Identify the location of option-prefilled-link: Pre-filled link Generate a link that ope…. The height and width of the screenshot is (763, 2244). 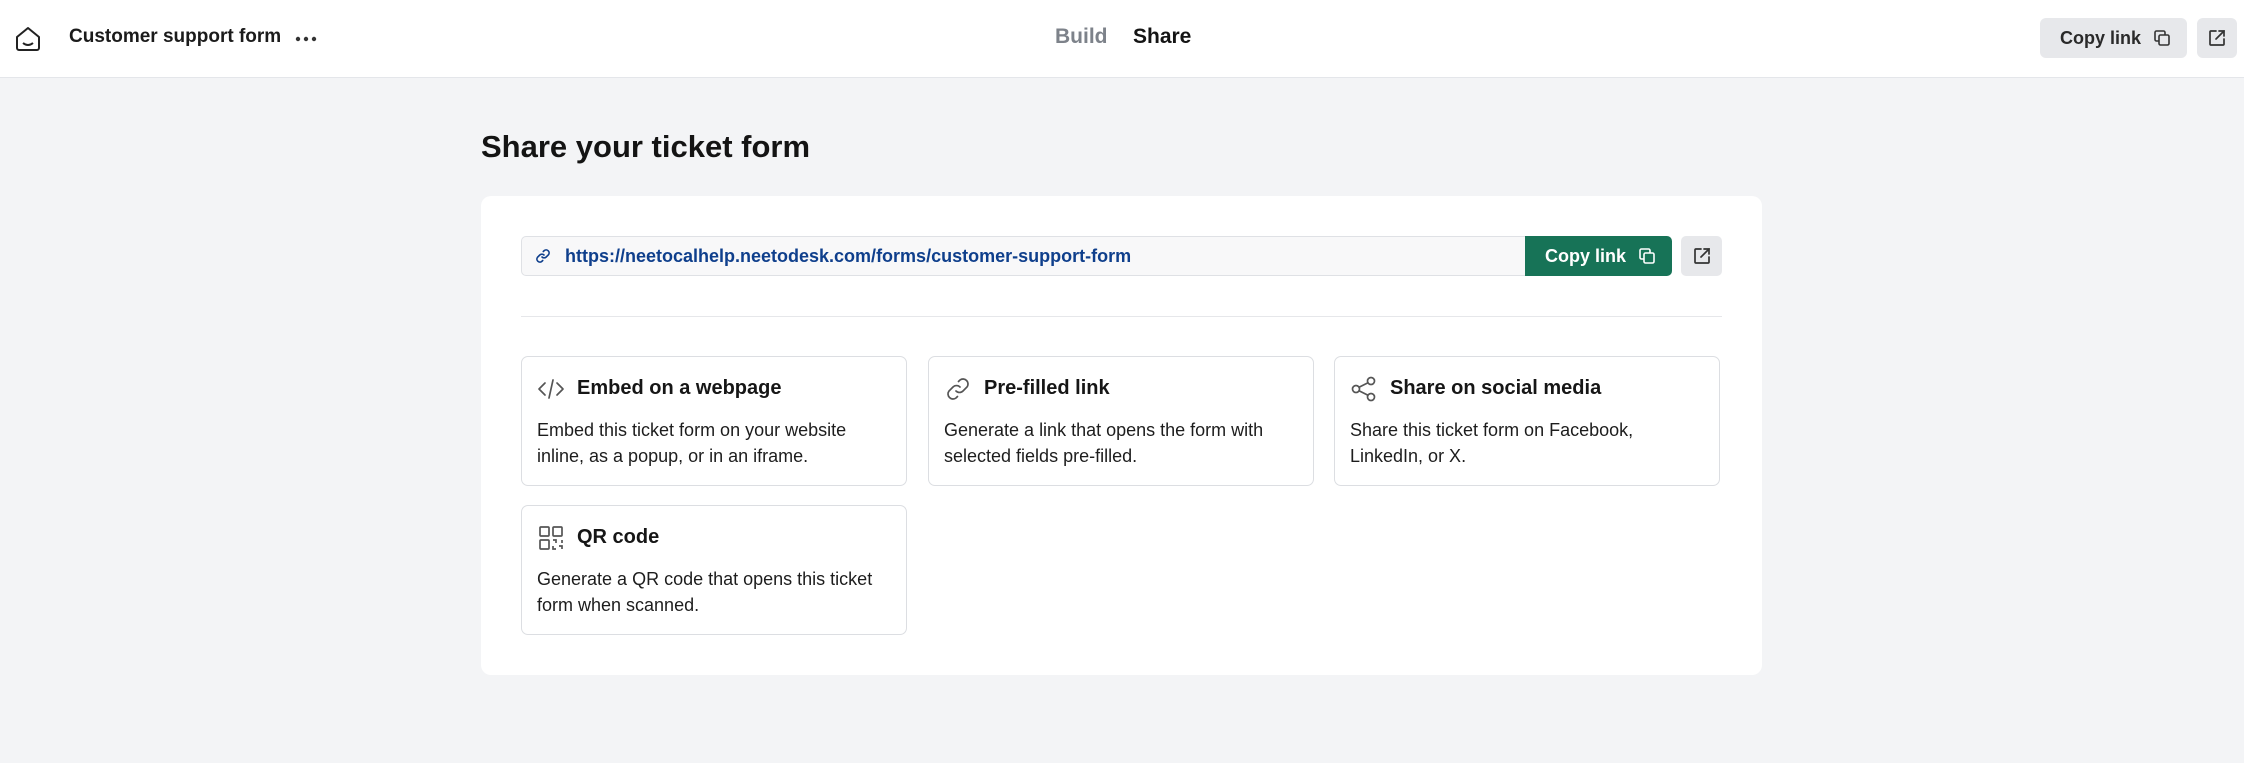
(1121, 421).